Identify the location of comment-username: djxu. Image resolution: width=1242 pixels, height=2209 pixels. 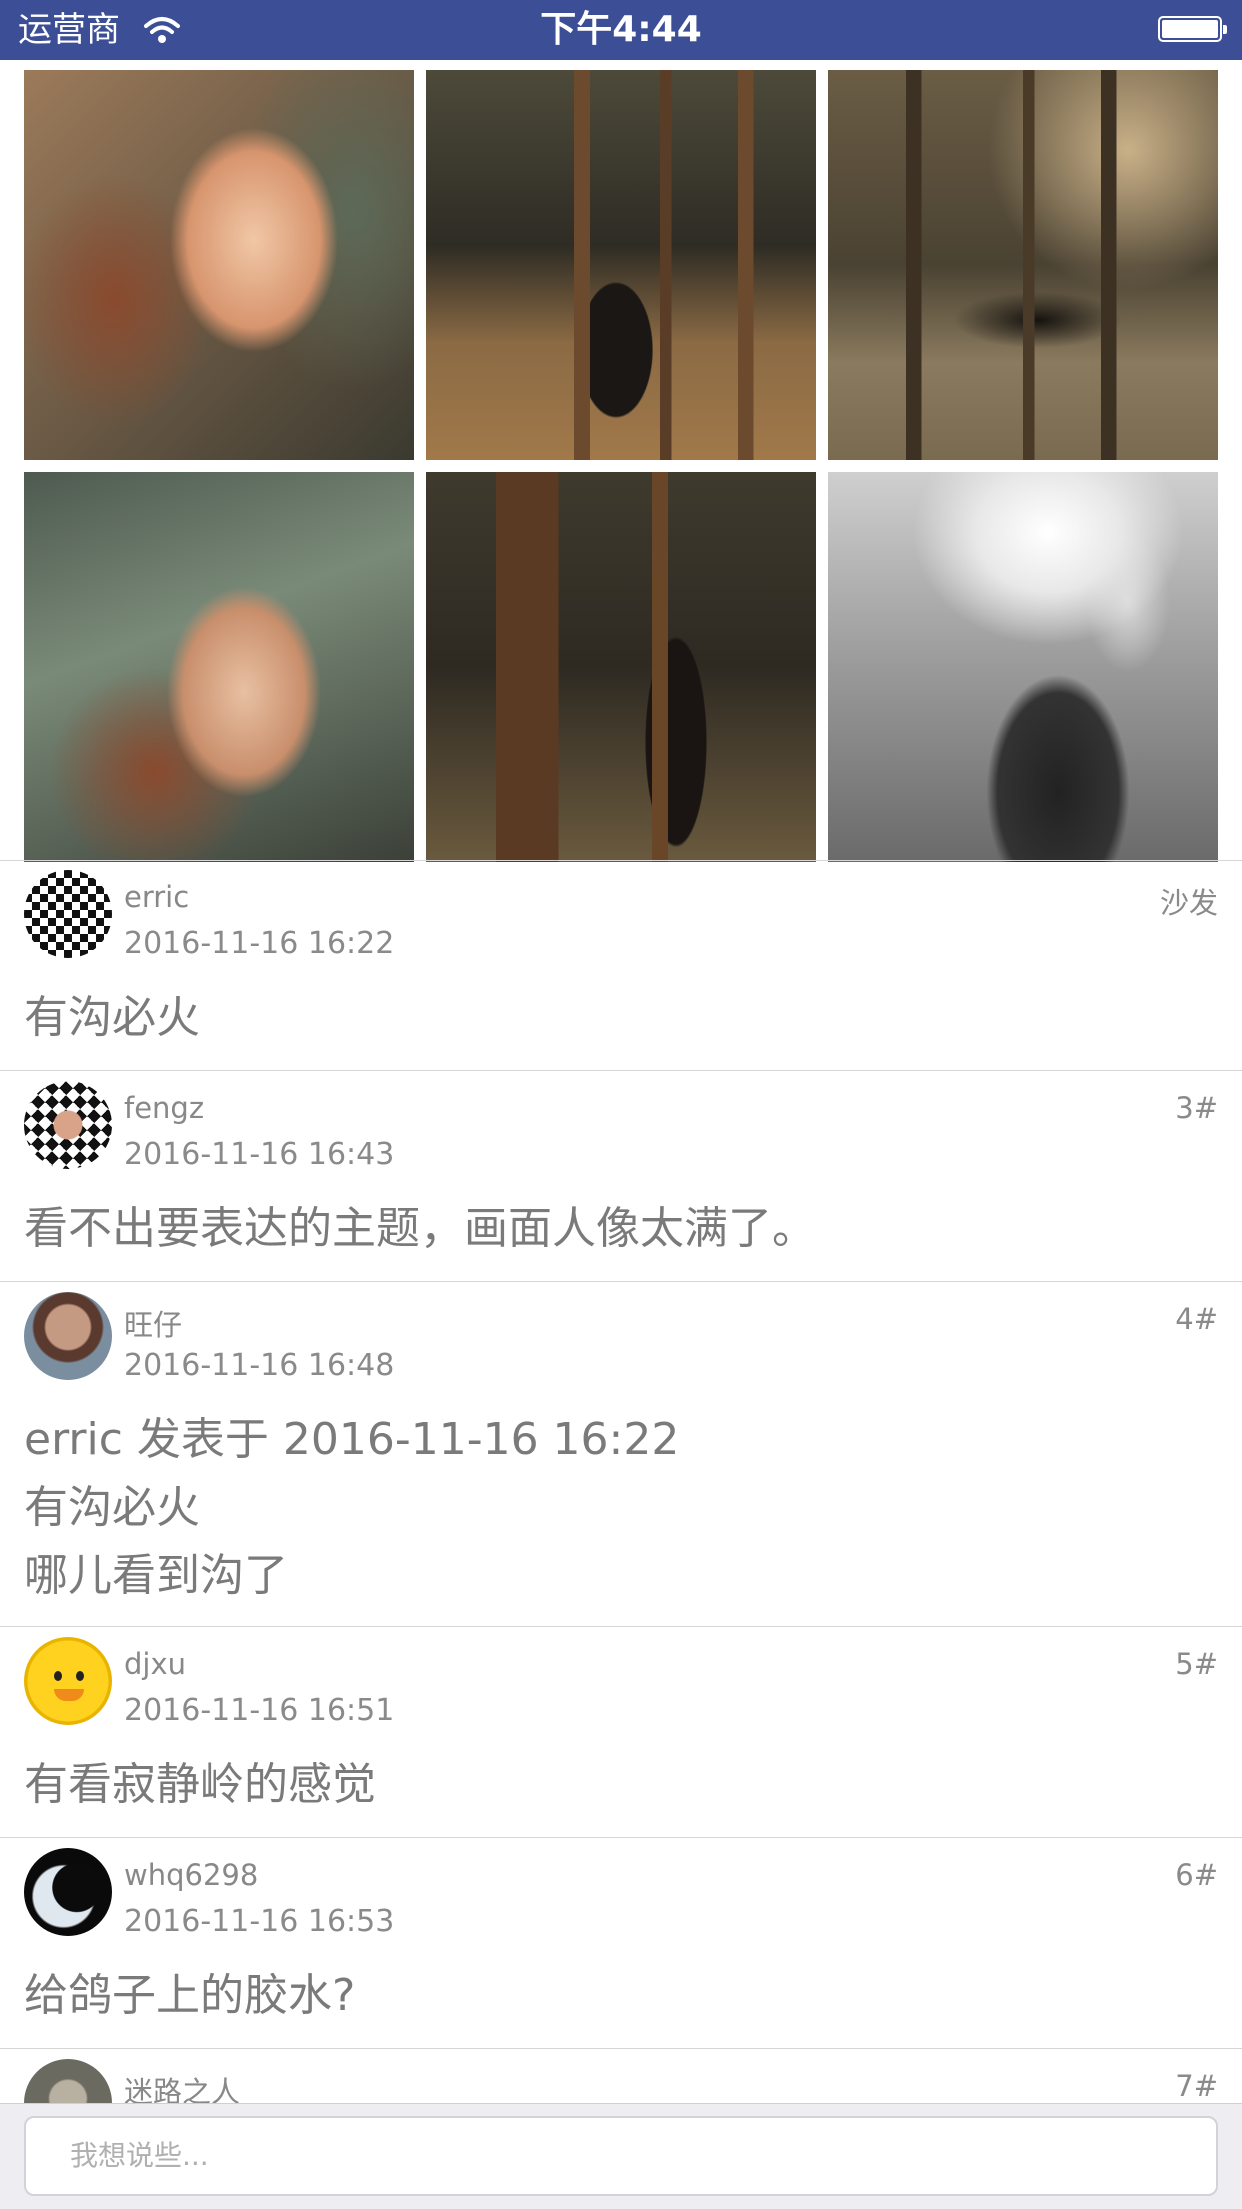
(155, 1664).